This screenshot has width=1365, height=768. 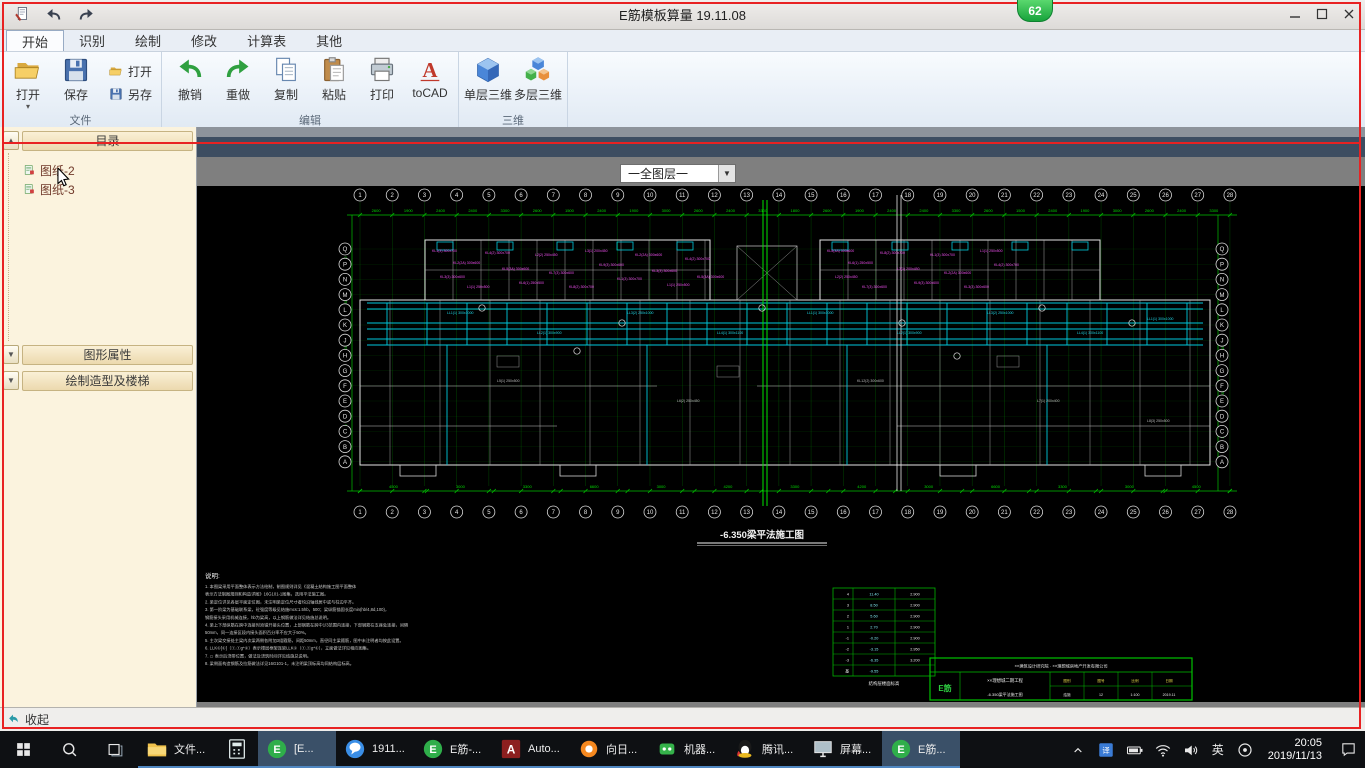 I want to click on redo-quick-button, so click(x=86, y=15).